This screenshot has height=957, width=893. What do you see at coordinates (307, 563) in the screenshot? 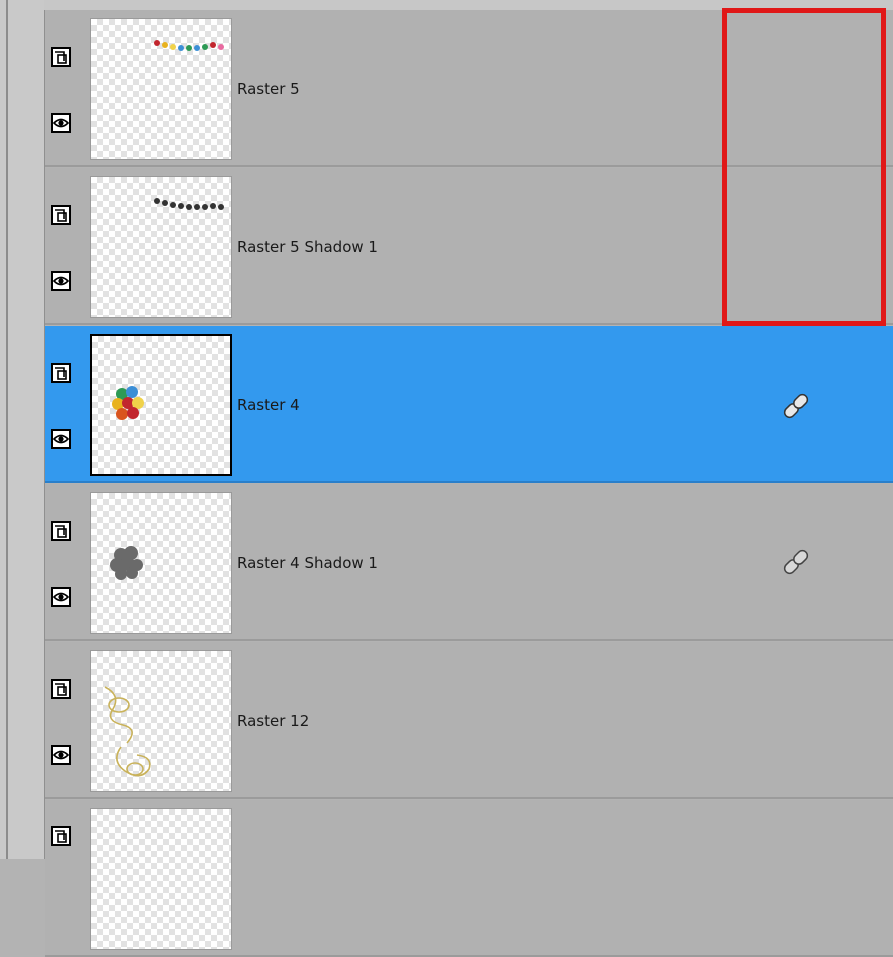
I see `layer-name: Raster 4 Shadow 1` at bounding box center [307, 563].